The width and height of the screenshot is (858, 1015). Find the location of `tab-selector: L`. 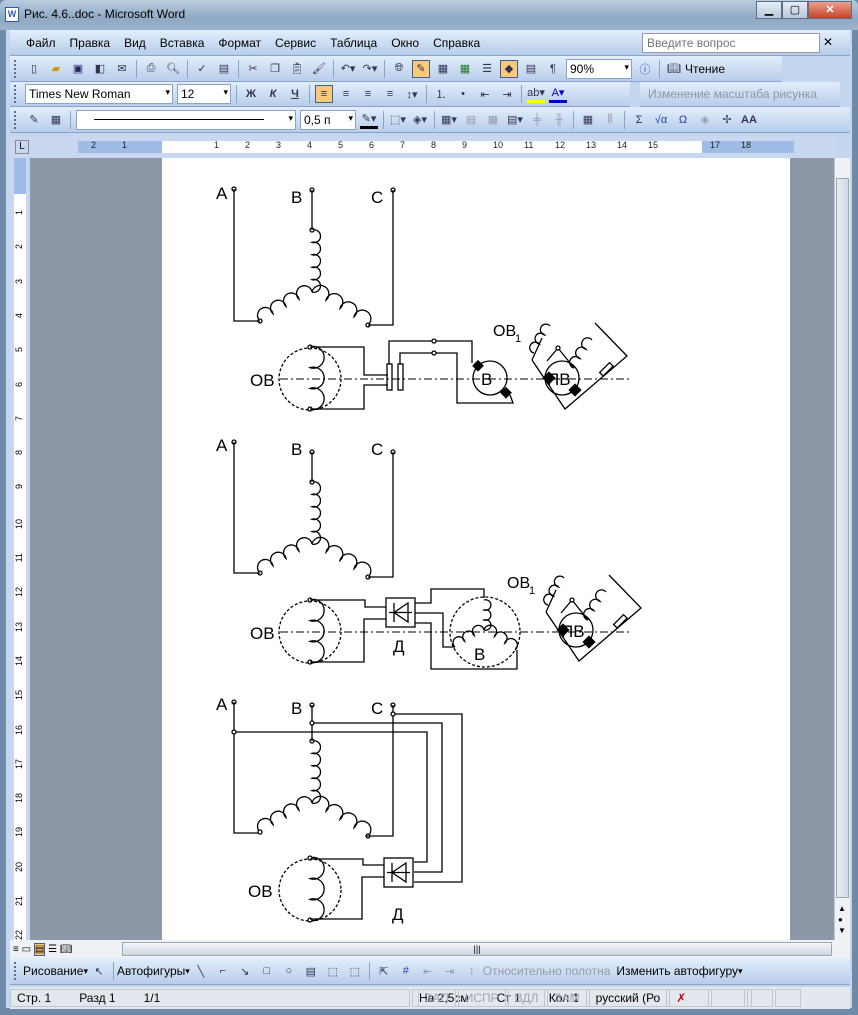

tab-selector: L is located at coordinates (22, 147).